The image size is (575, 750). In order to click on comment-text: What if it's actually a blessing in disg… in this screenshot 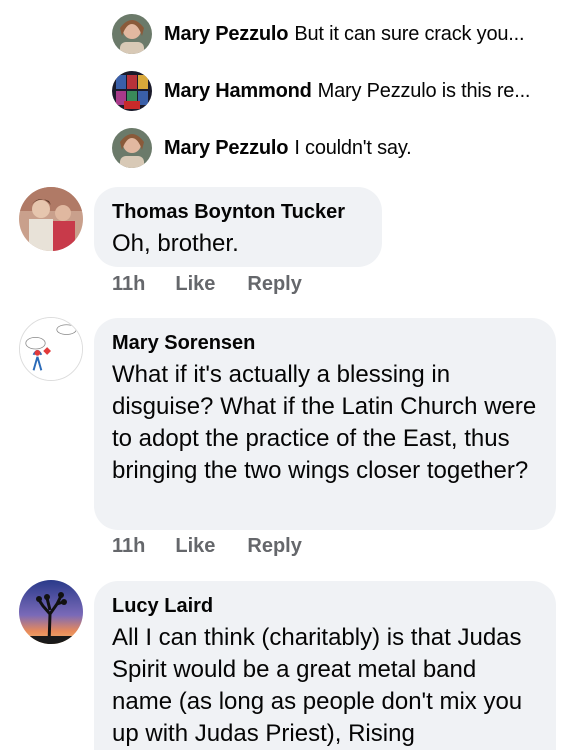, I will do `click(324, 422)`.